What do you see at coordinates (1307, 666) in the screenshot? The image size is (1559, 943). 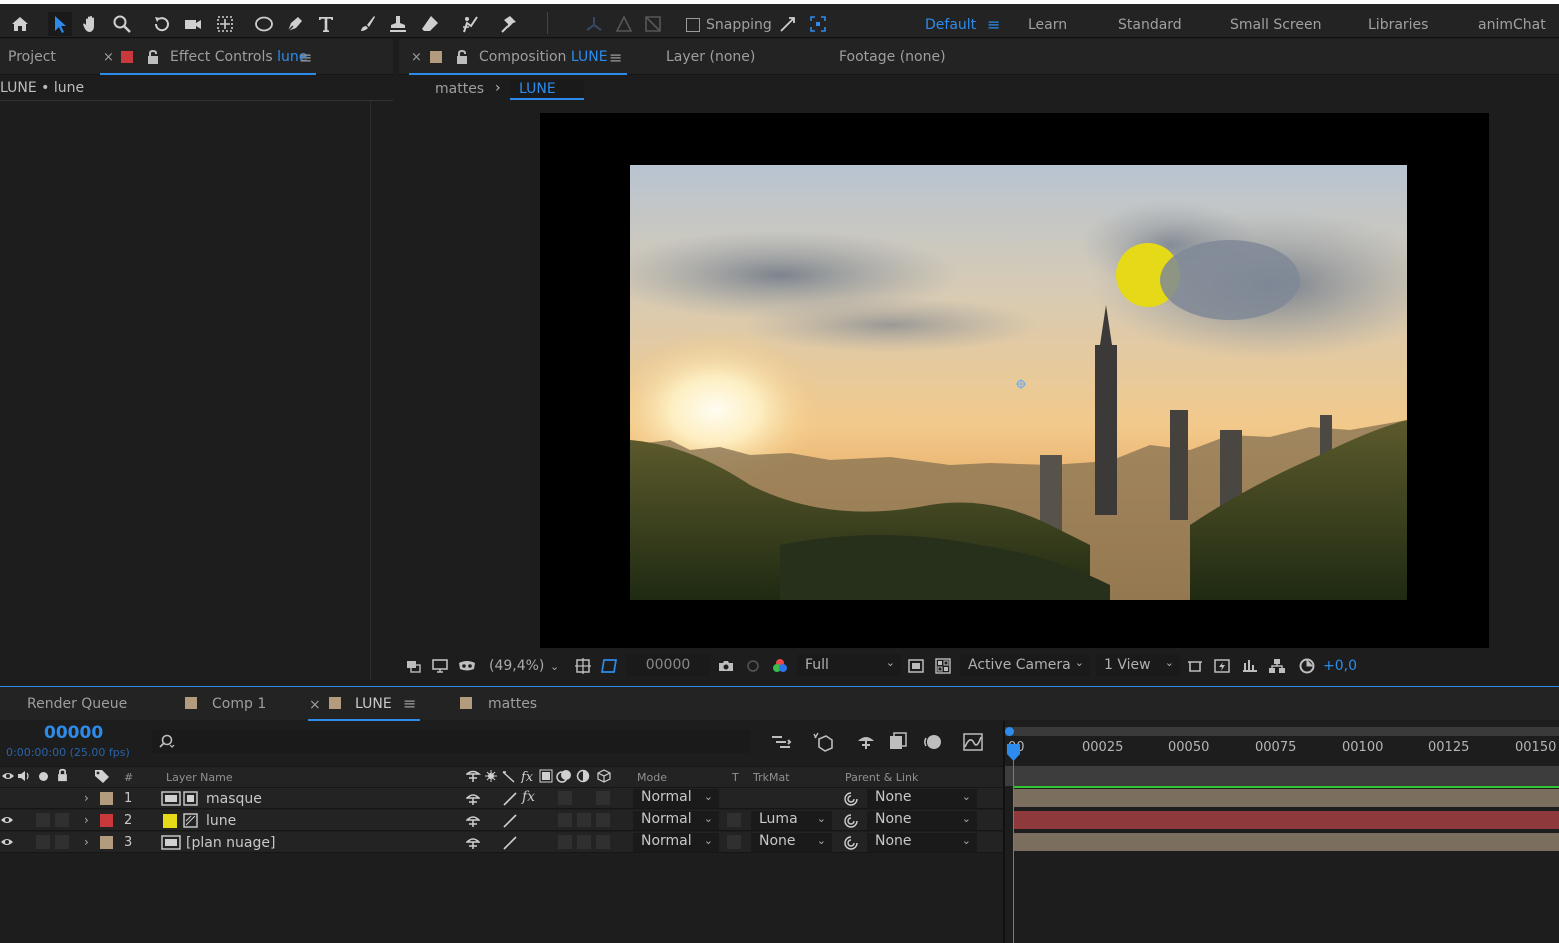 I see `reset-exposure-icon` at bounding box center [1307, 666].